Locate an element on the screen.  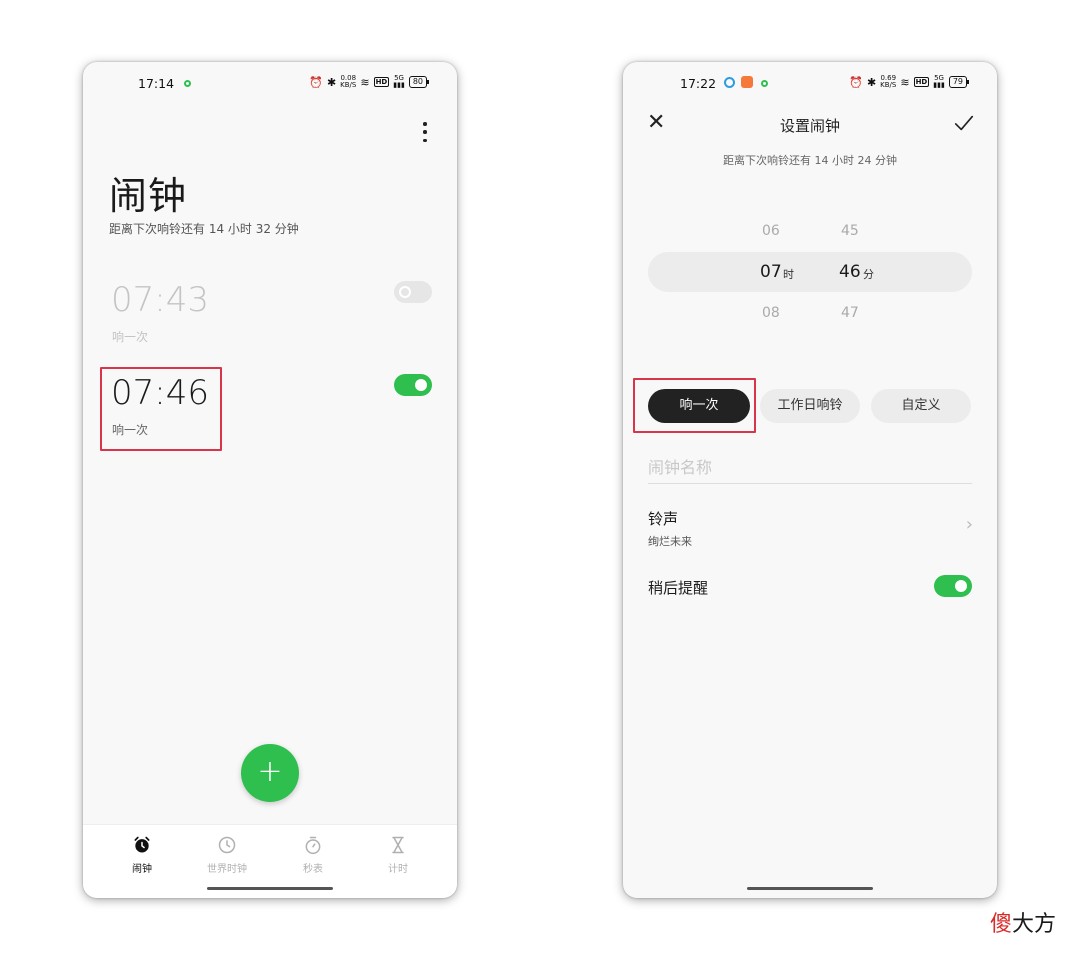
minute-option: 45 is located at coordinates (850, 231).